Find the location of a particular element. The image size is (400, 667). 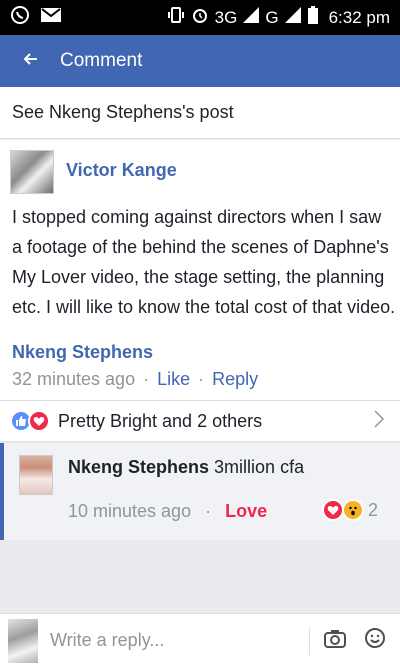

see-post-link: See Nkeng Stephens's post is located at coordinates (200, 113).